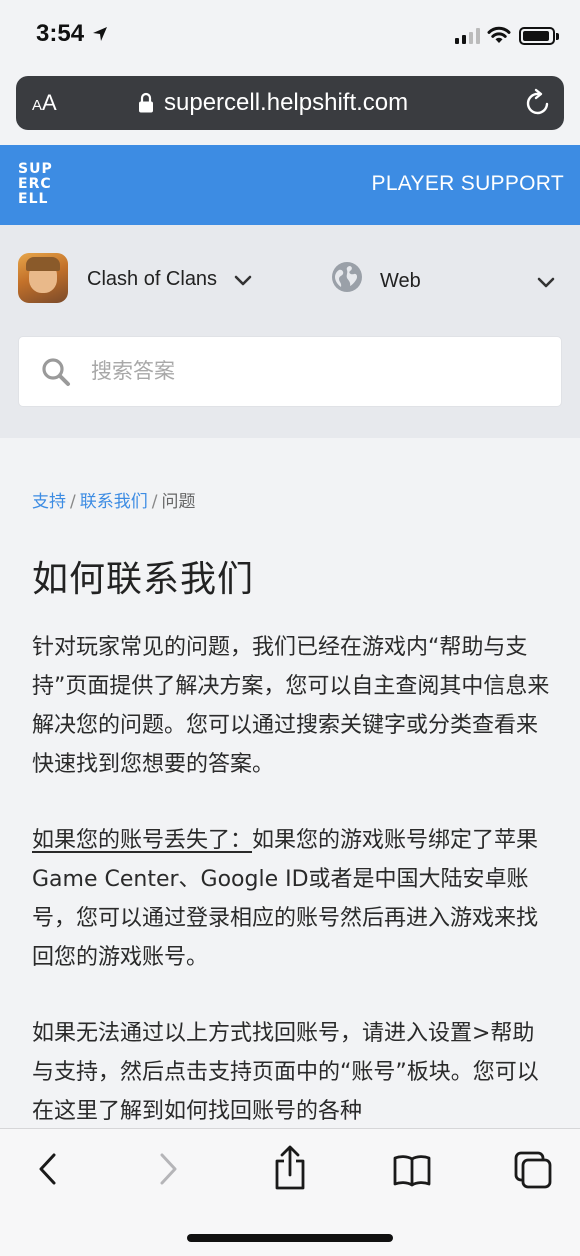 This screenshot has height=1256, width=580. Describe the element at coordinates (142, 840) in the screenshot. I see `lost-account-heading: 如果您的账号丢失了：` at that location.